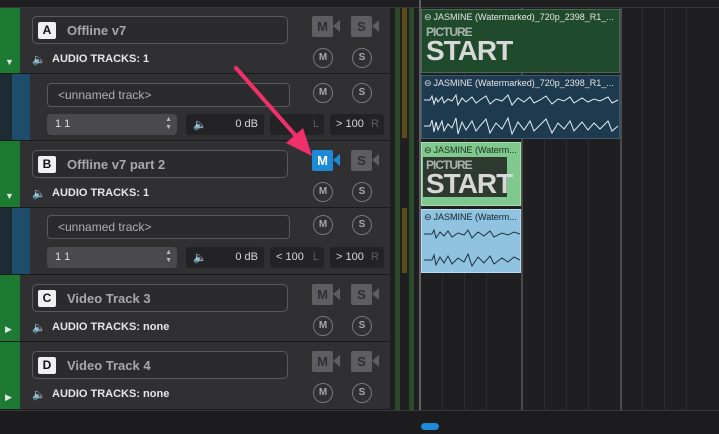 The height and width of the screenshot is (434, 719). I want to click on track-color-strip: ▶, so click(10, 308).